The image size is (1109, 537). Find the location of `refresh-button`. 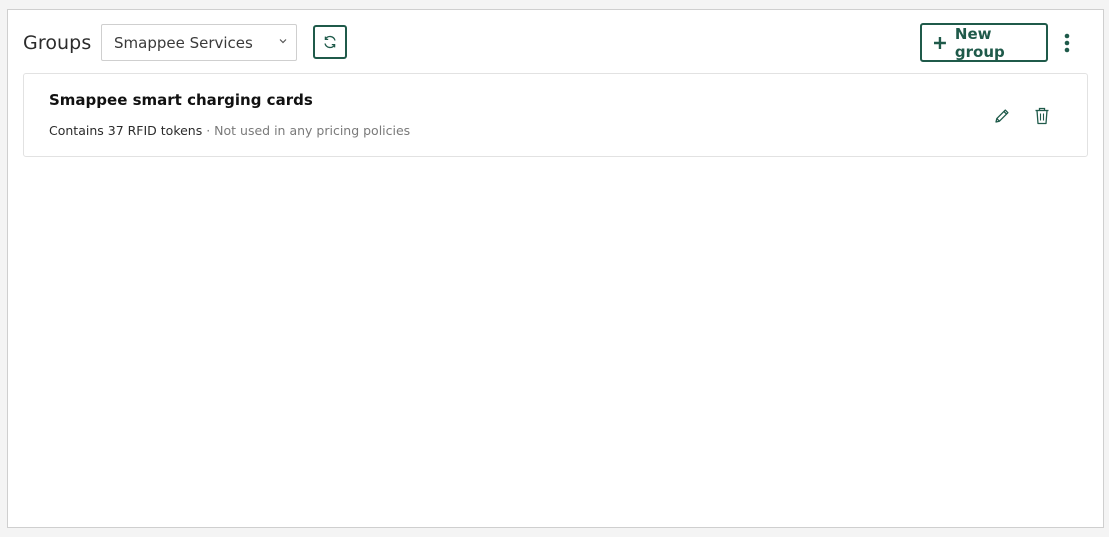

refresh-button is located at coordinates (330, 42).